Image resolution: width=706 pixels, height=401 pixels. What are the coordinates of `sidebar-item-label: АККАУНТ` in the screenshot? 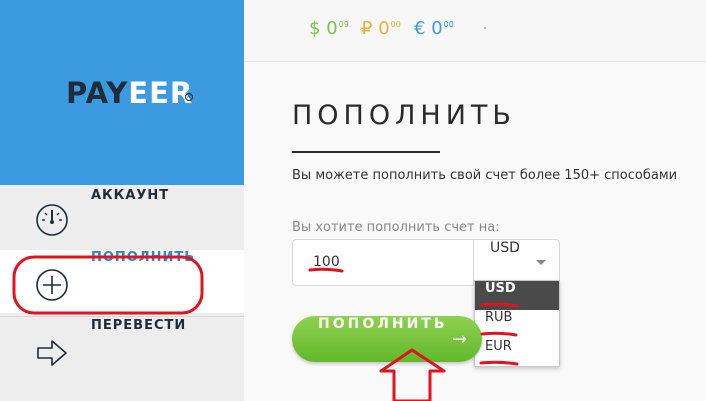 It's located at (130, 195).